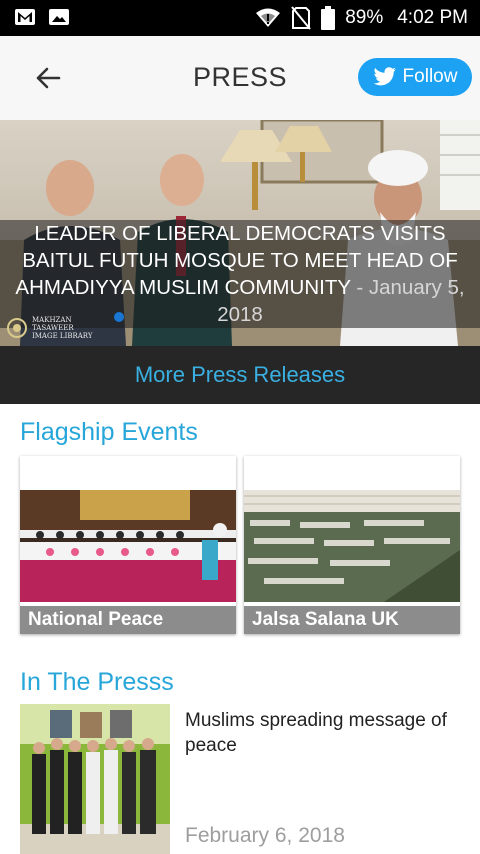 The height and width of the screenshot is (854, 480). Describe the element at coordinates (364, 17) in the screenshot. I see `battery-percent: 89%` at that location.